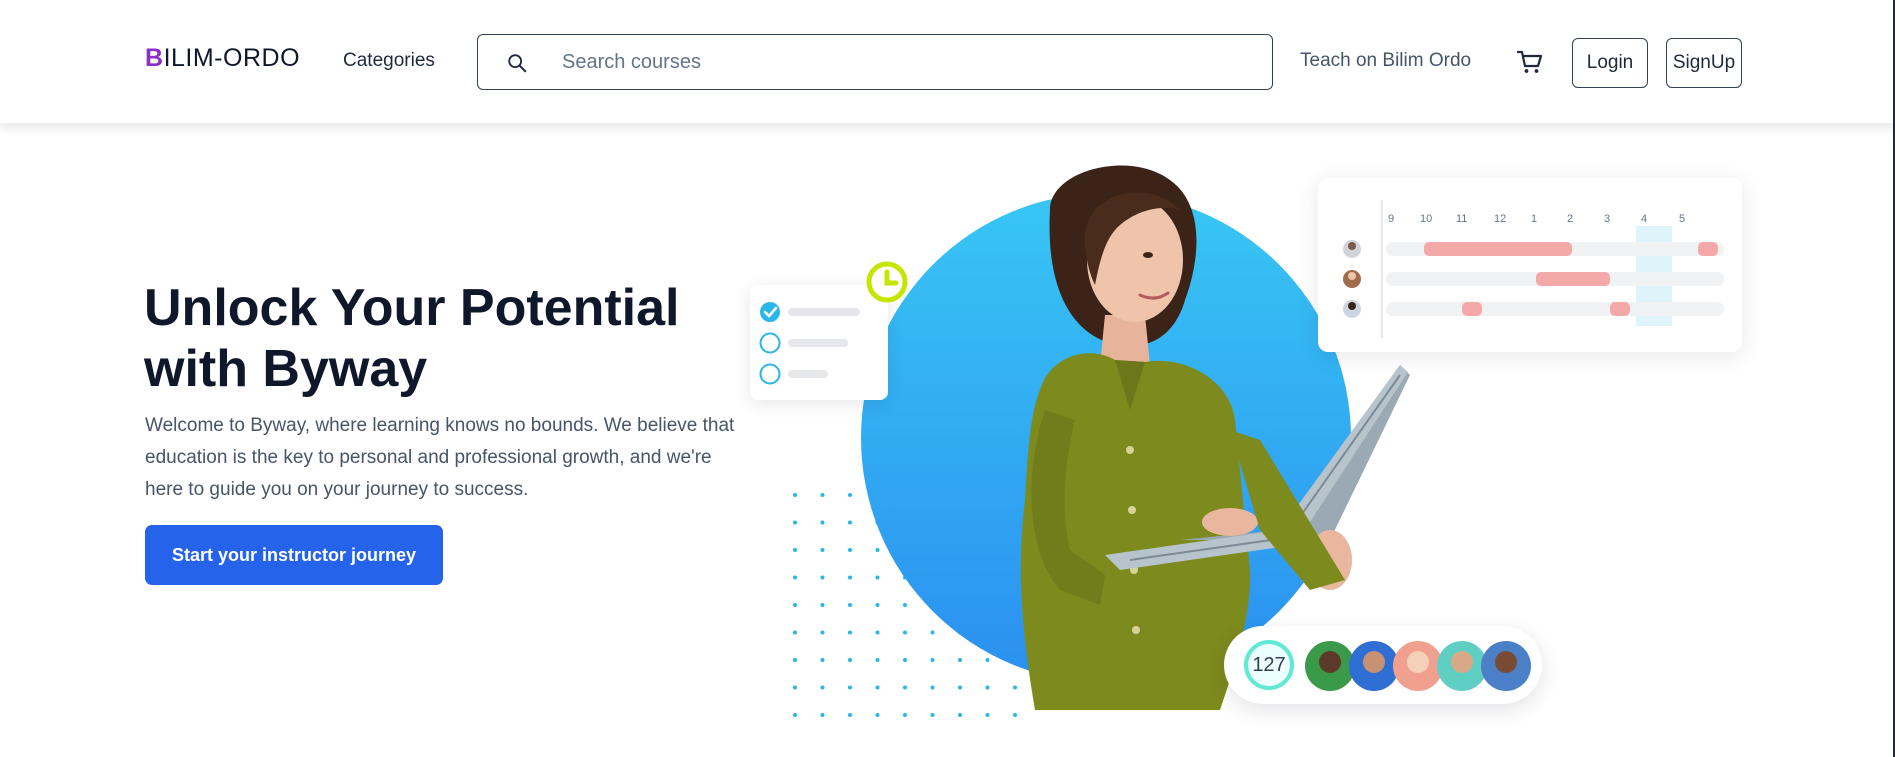 This screenshot has height=757, width=1895. I want to click on schedule-time: 10, so click(1426, 219).